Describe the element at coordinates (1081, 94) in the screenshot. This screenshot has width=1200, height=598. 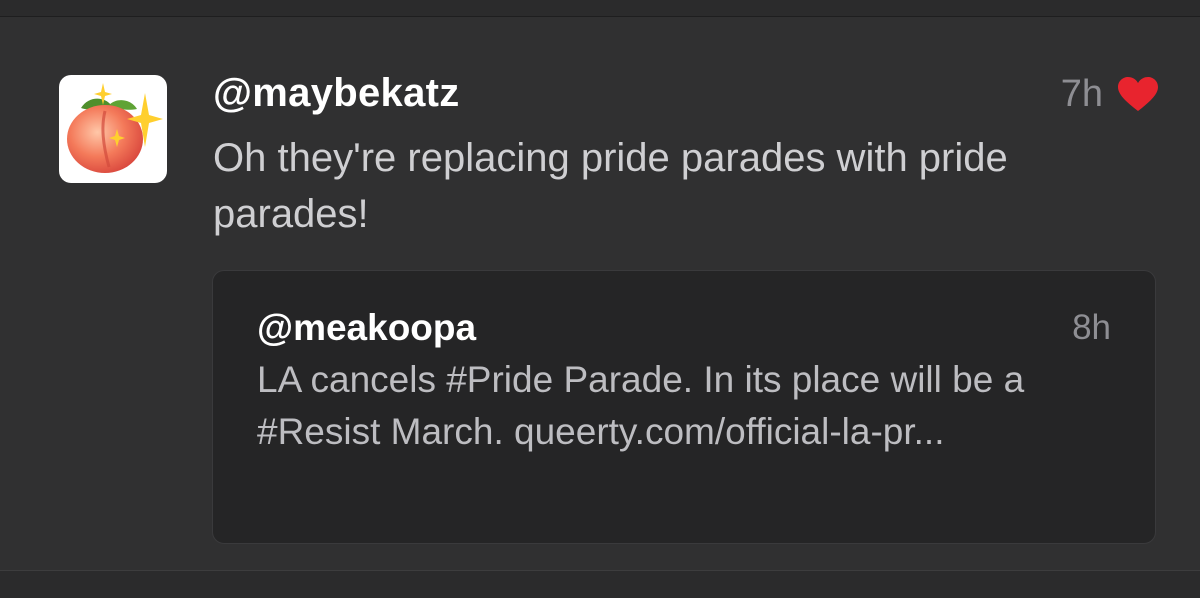
I see `tweet-timestamp: 7h` at that location.